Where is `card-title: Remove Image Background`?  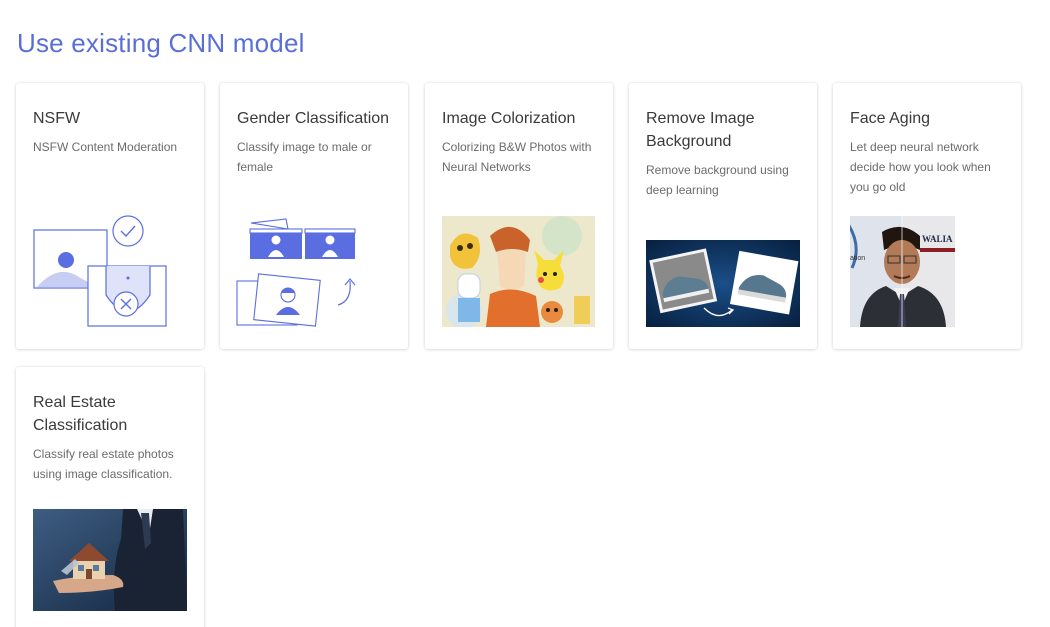
card-title: Remove Image Background is located at coordinates (700, 130).